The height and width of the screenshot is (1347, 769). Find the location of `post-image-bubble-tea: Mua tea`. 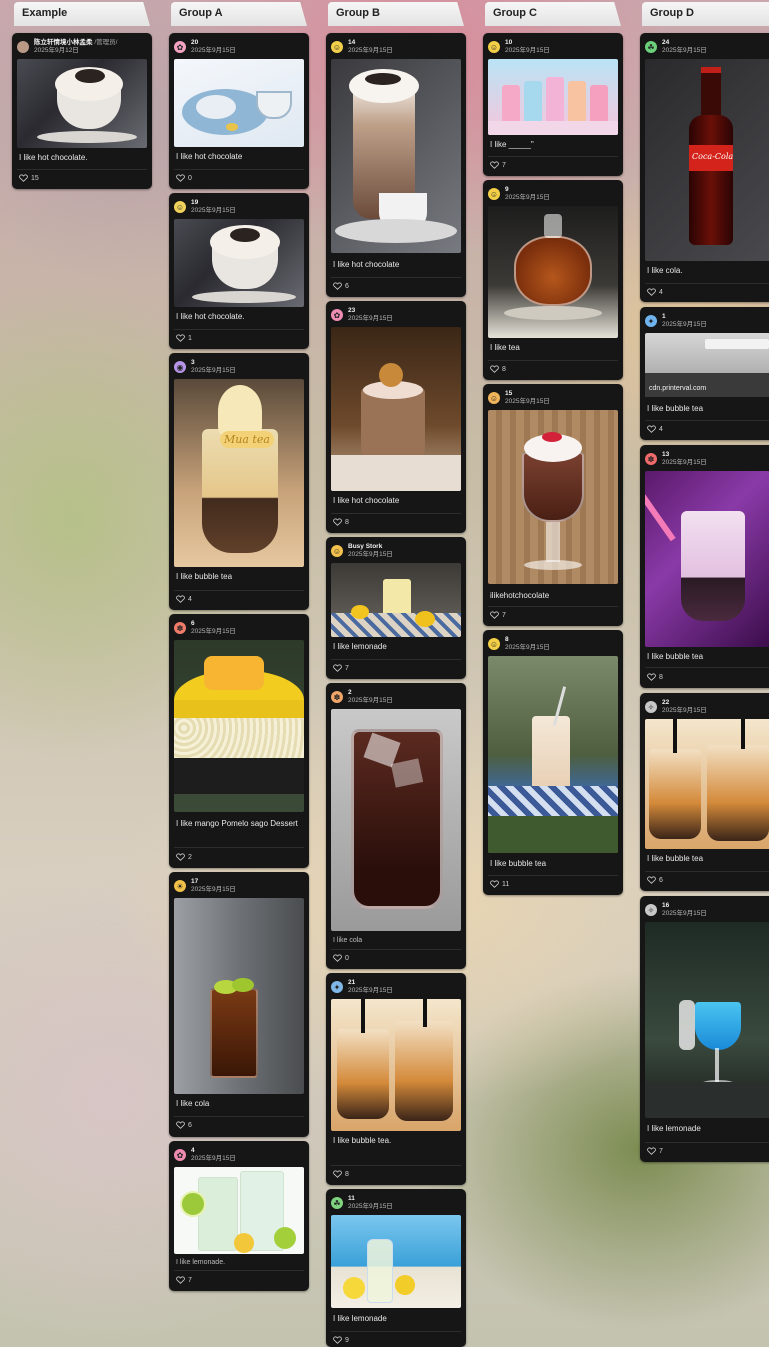

post-image-bubble-tea: Mua tea is located at coordinates (239, 473).